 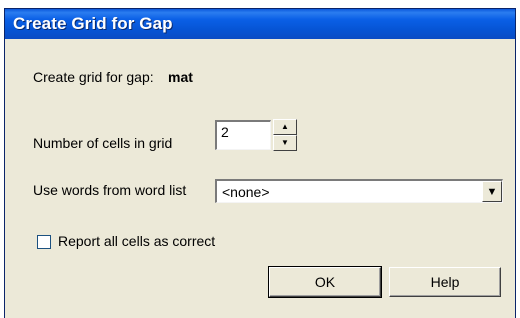 I want to click on chevron-down-icon: ▼, so click(x=492, y=191).